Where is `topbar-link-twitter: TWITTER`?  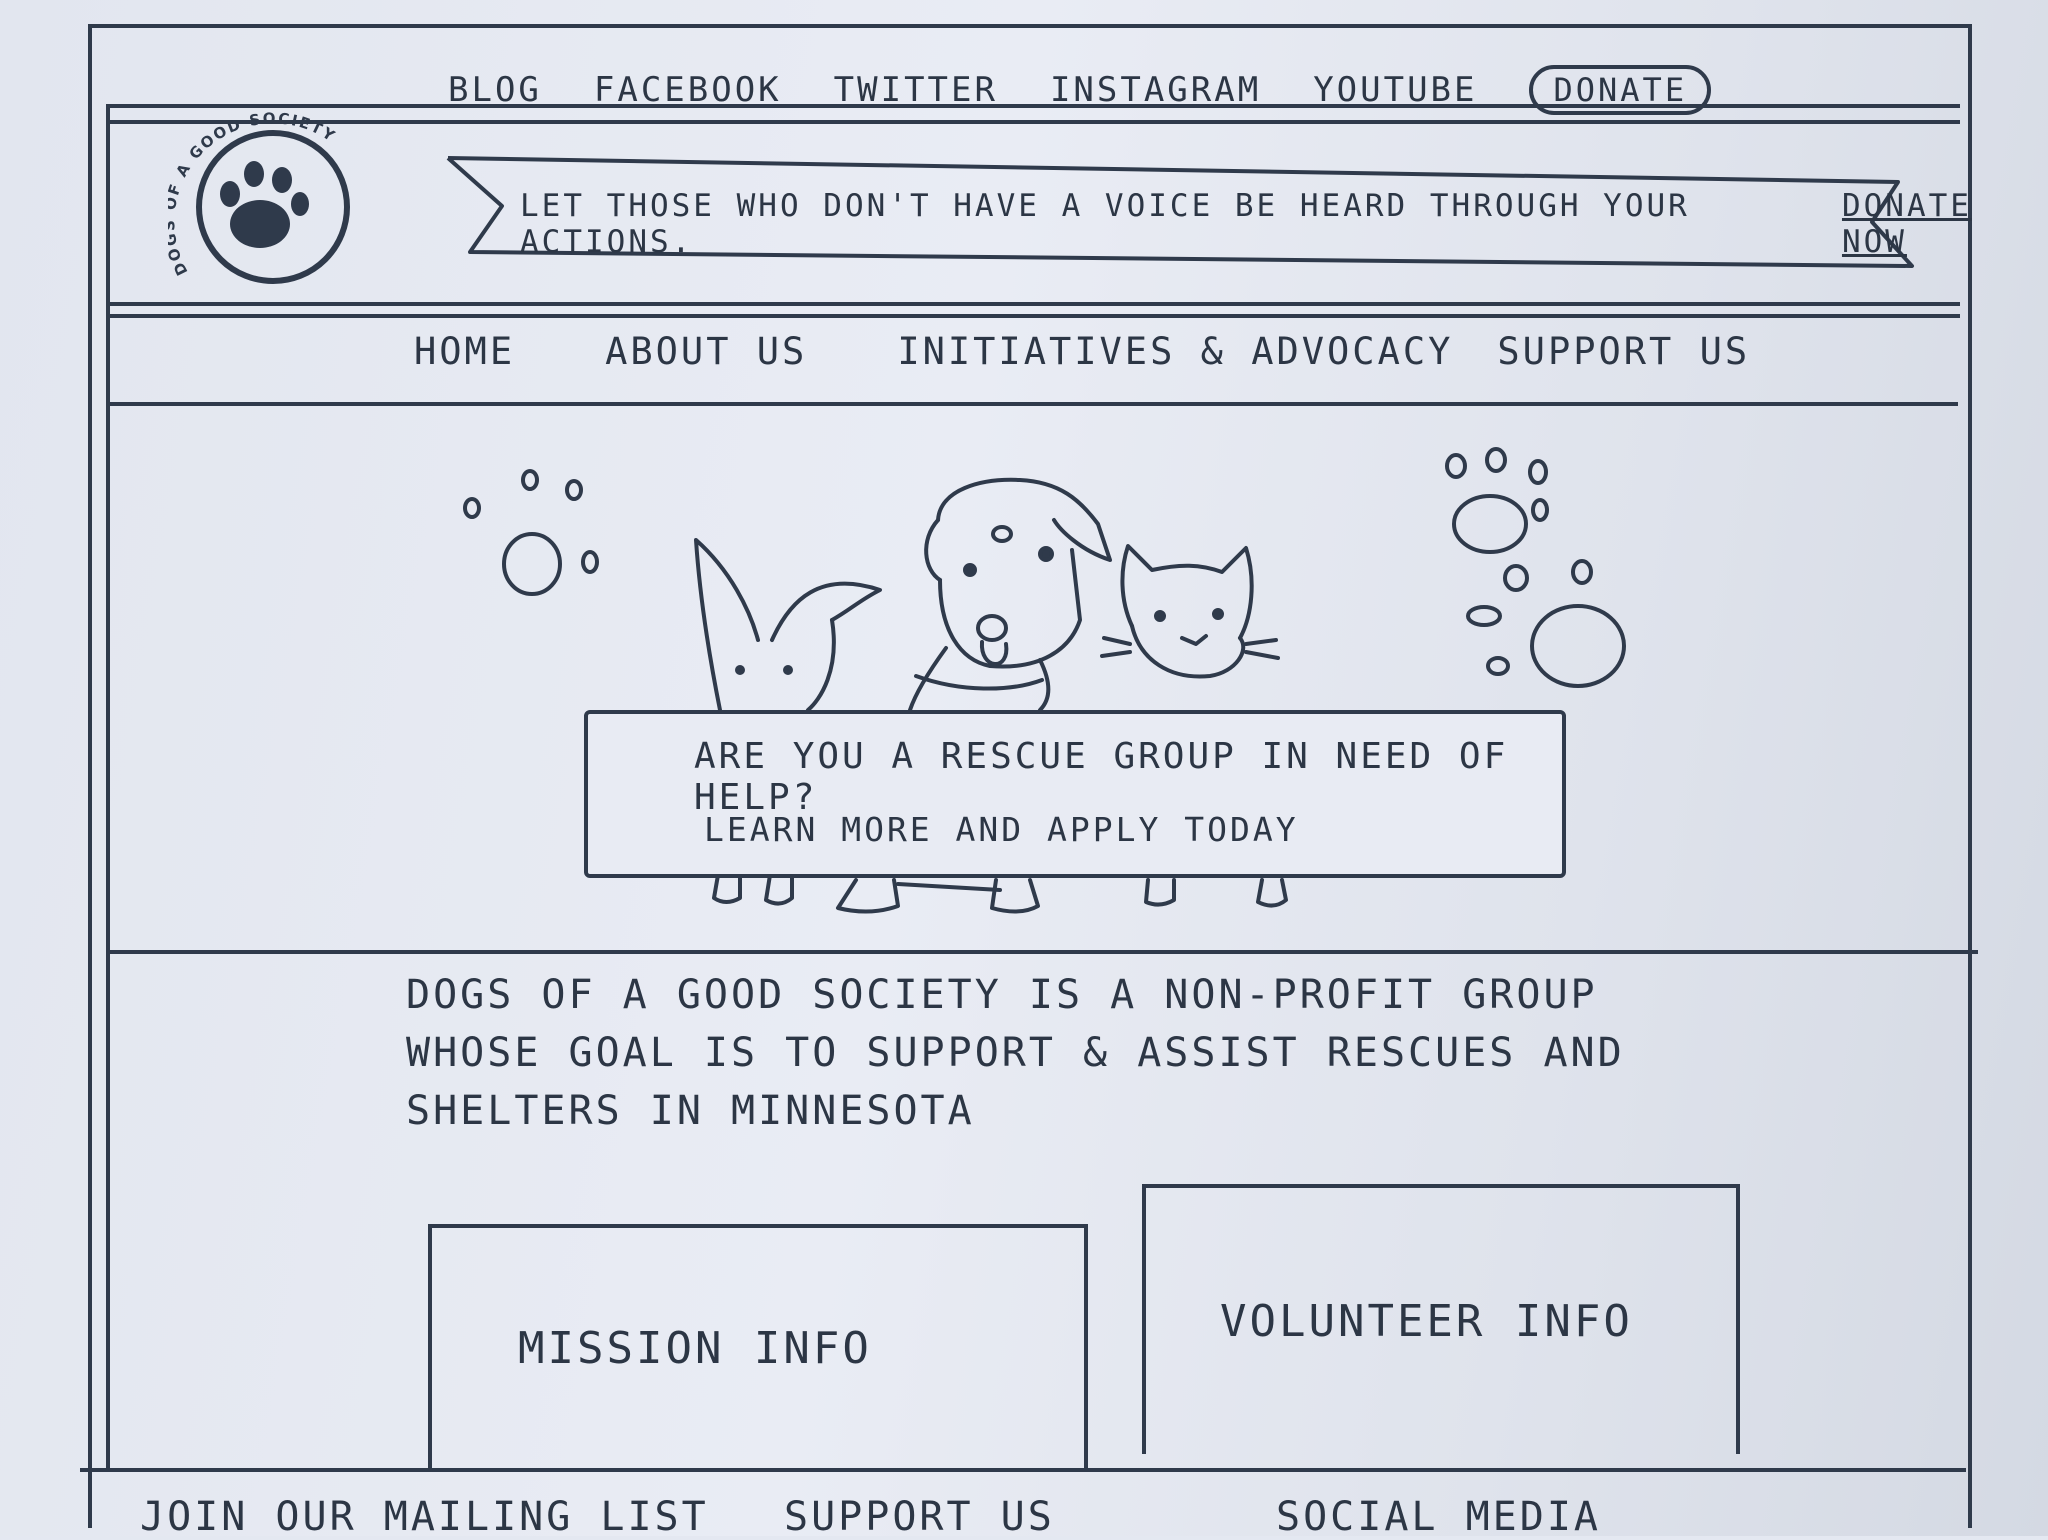 topbar-link-twitter: TWITTER is located at coordinates (916, 90).